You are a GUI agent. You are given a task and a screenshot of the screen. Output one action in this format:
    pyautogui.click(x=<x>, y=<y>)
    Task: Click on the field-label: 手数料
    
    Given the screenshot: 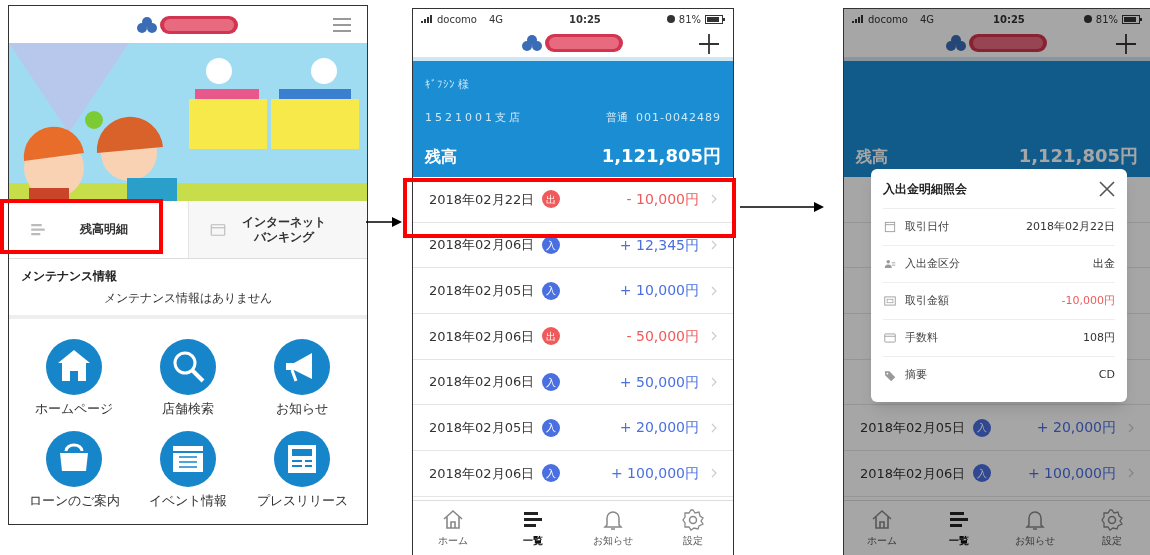 What is the action you would take?
    pyautogui.click(x=921, y=337)
    